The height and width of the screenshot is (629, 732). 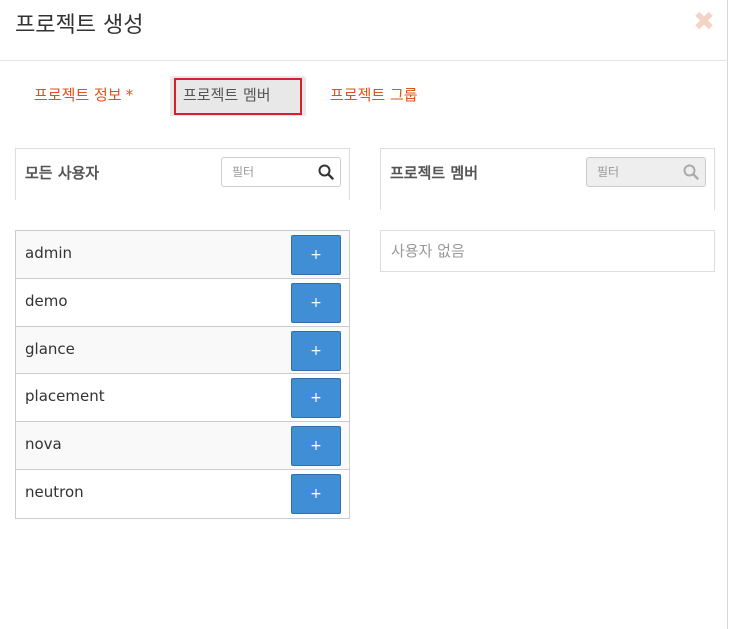 I want to click on required-marker: *, so click(x=129, y=95).